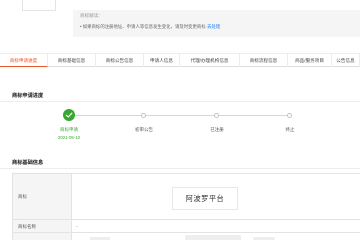 This screenshot has height=240, width=360. I want to click on tips-title: 商标解读：, so click(91, 15).